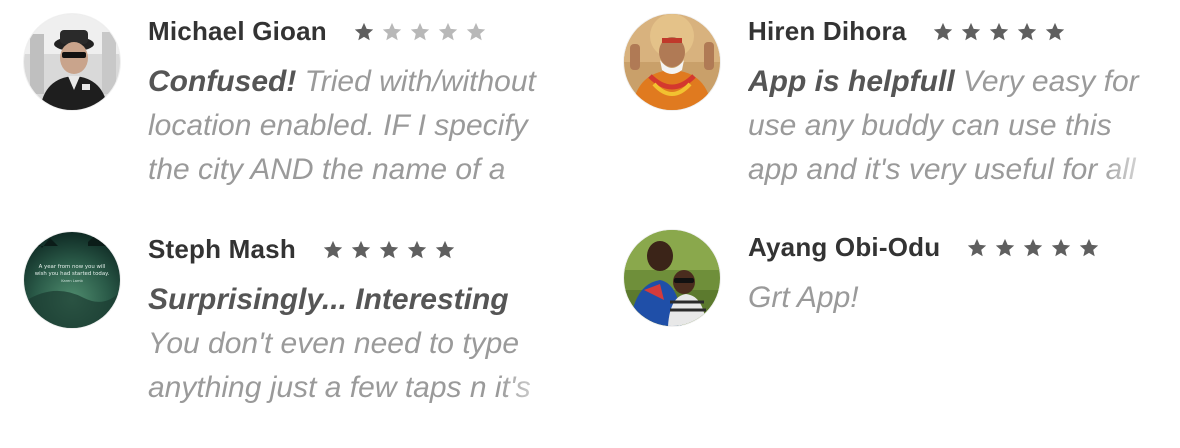 The height and width of the screenshot is (448, 1180). Describe the element at coordinates (844, 247) in the screenshot. I see `author-name: Ayang Obi-Odu` at that location.